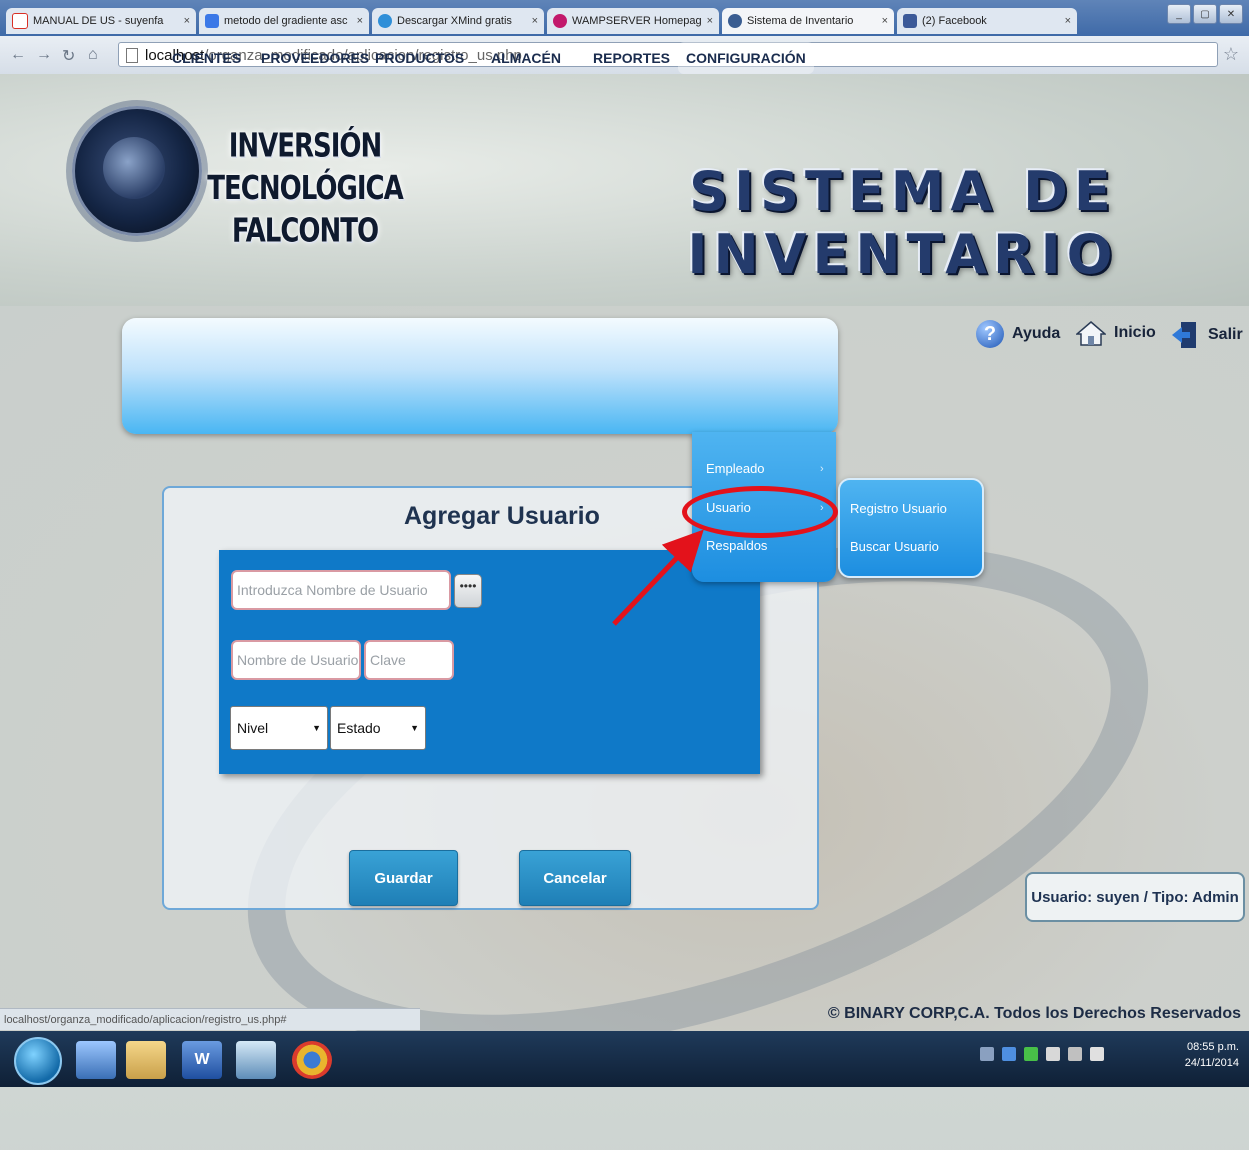  What do you see at coordinates (312, 1060) in the screenshot?
I see `taskbar-chrome-icon` at bounding box center [312, 1060].